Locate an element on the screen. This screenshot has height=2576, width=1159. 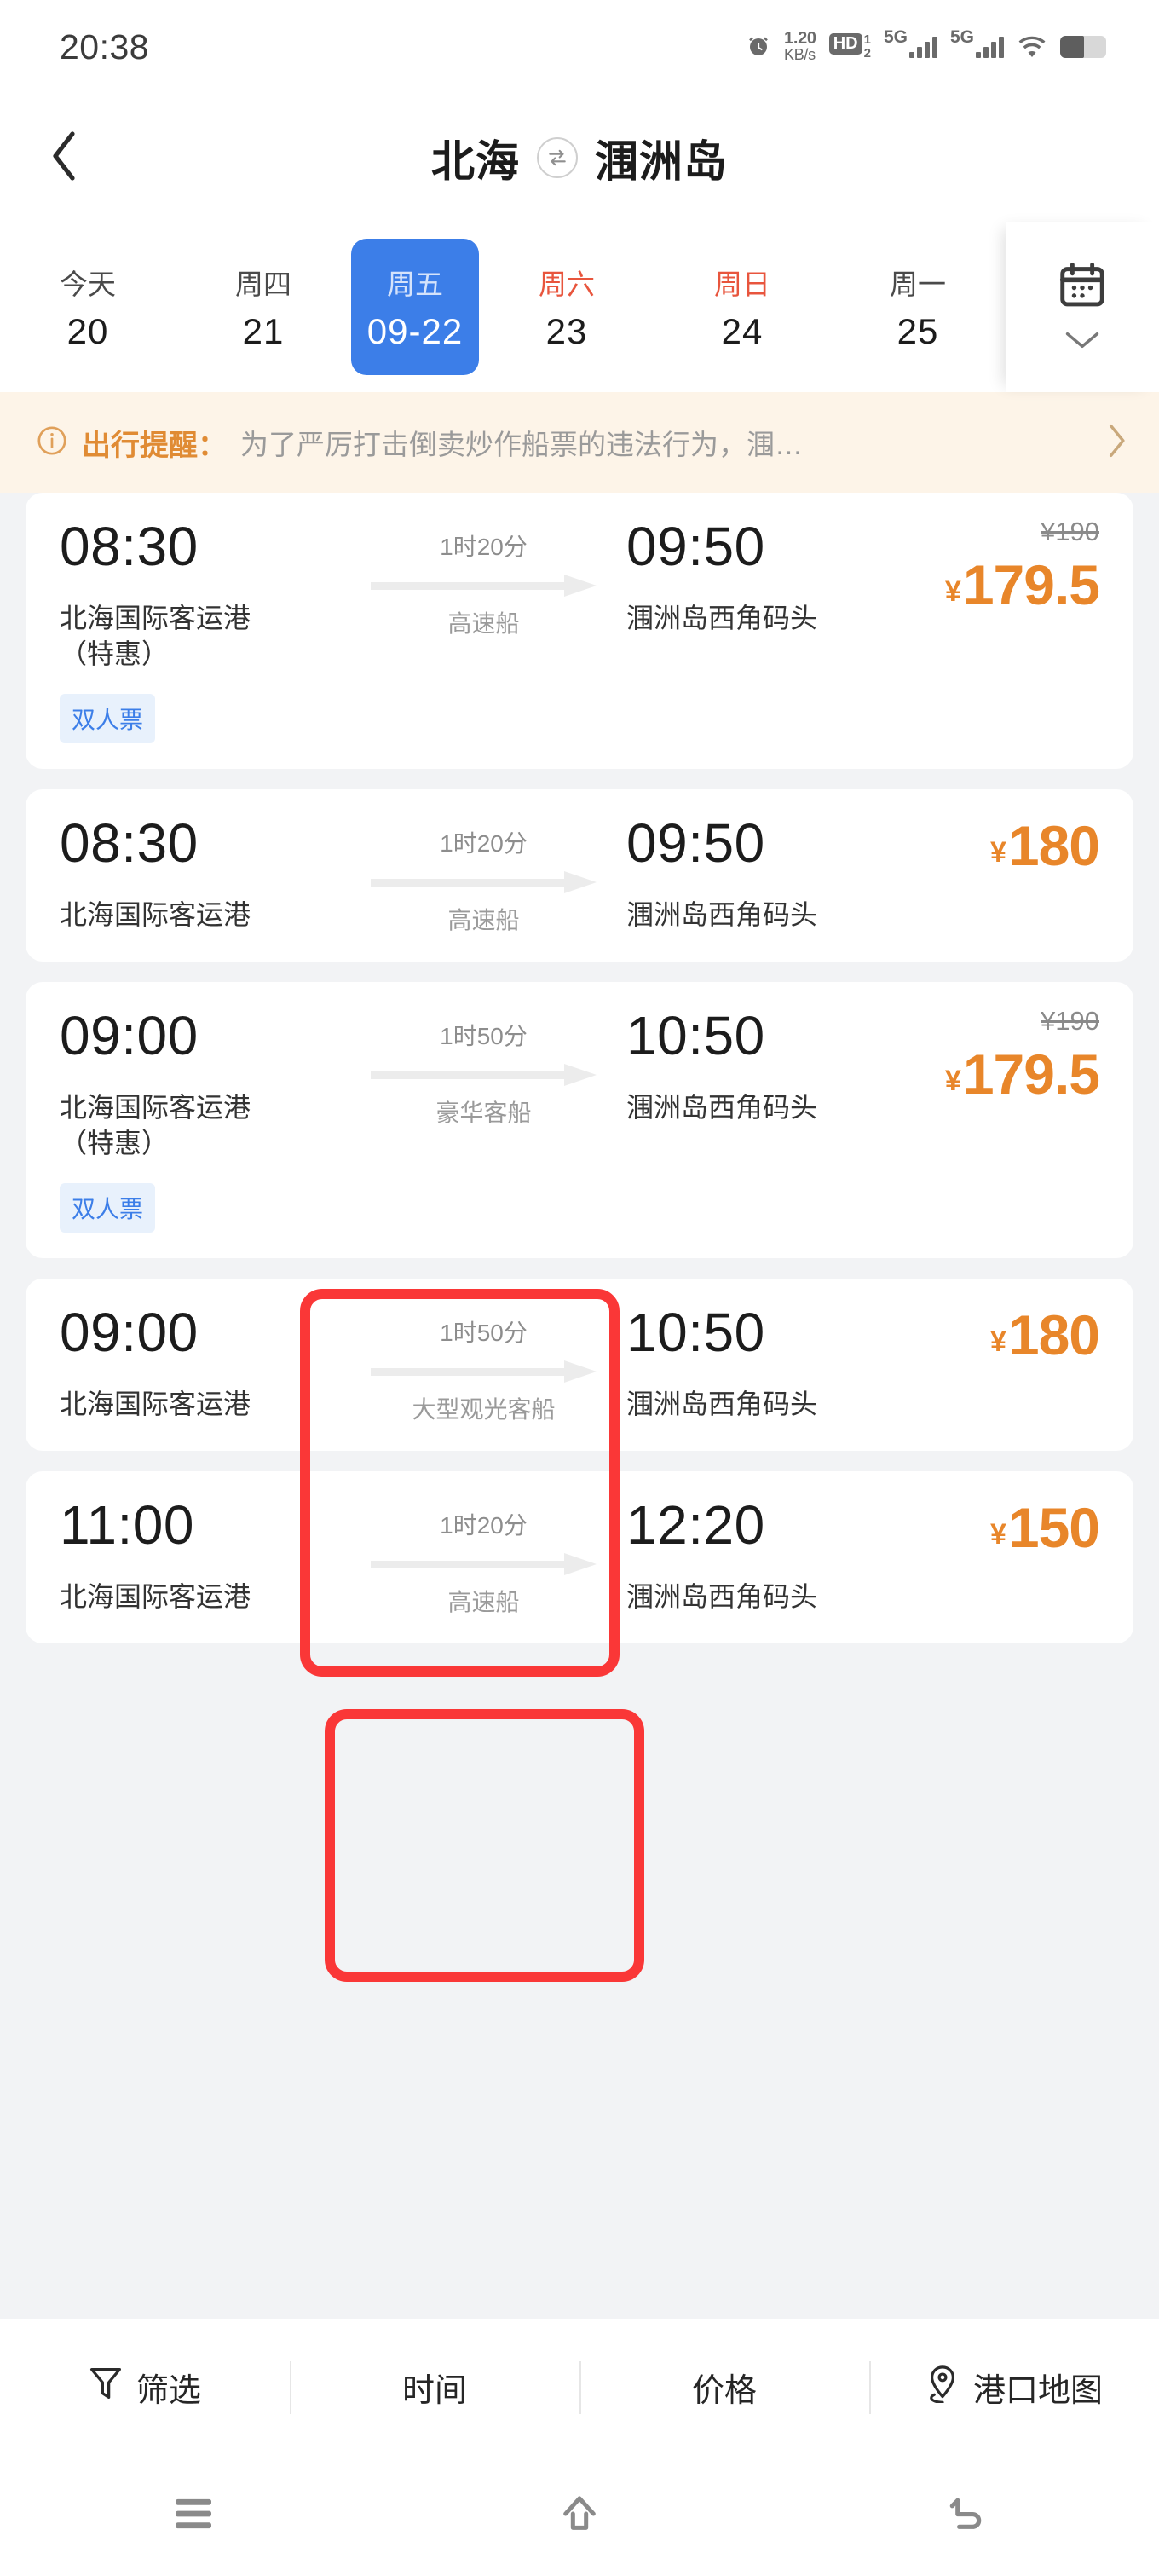
date-tab-3: 周六 23 is located at coordinates (566, 307).